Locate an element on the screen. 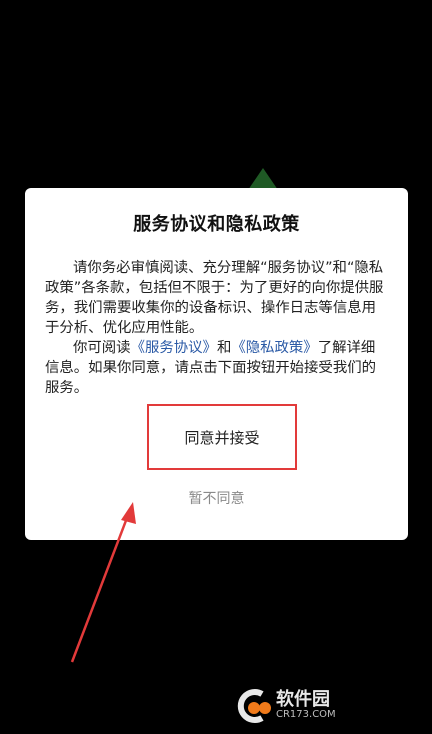  dialog-title: 服务协议和隐私政策 is located at coordinates (216, 224).